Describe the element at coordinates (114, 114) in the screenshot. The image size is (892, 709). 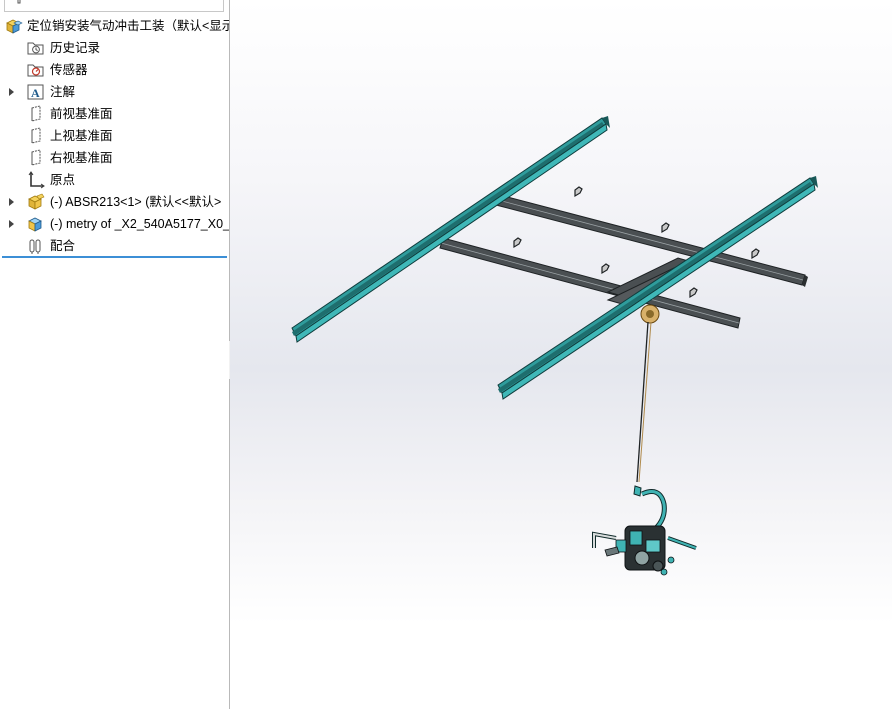
I see `tree-item: 前视基准面` at that location.